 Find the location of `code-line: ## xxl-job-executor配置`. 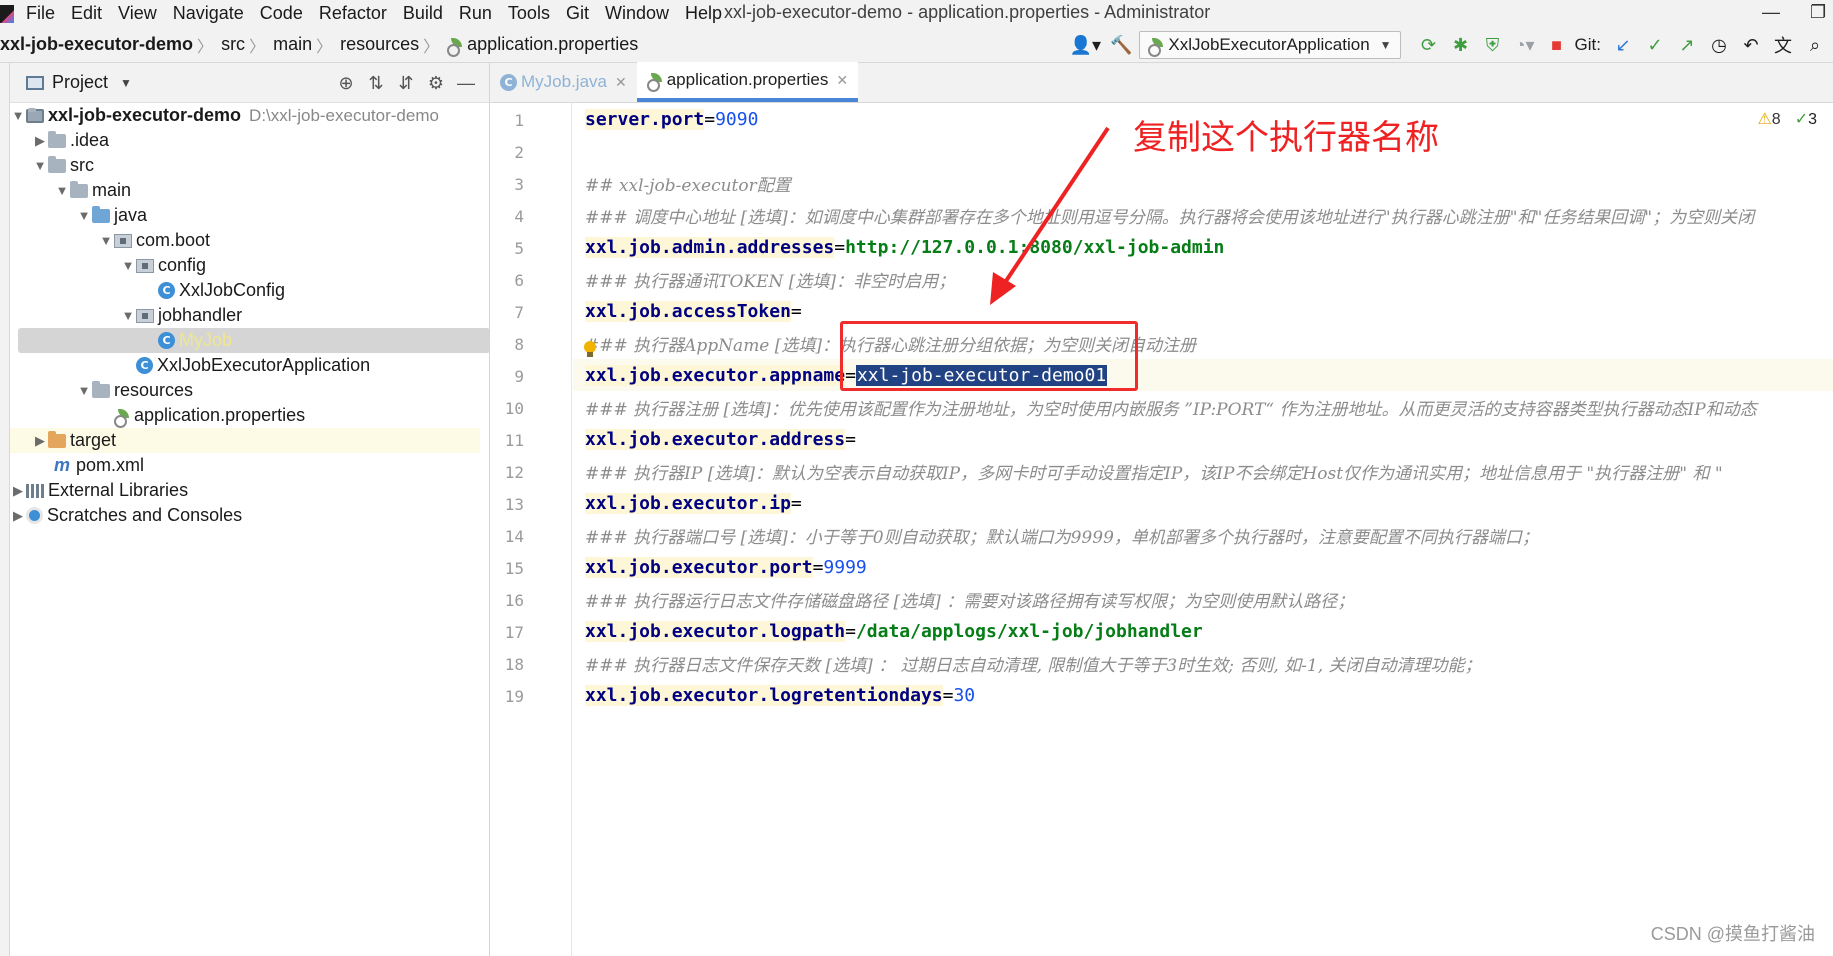

code-line: ## xxl-job-executor配置 is located at coordinates (1203, 183).